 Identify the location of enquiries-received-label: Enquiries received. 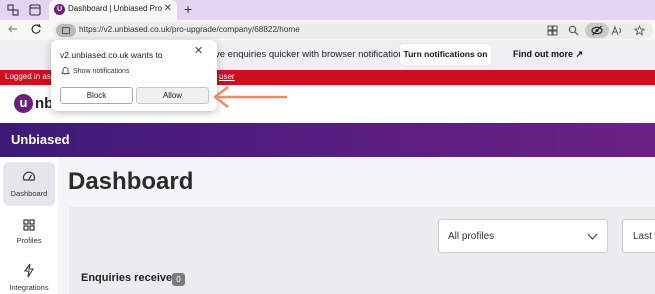
(130, 278).